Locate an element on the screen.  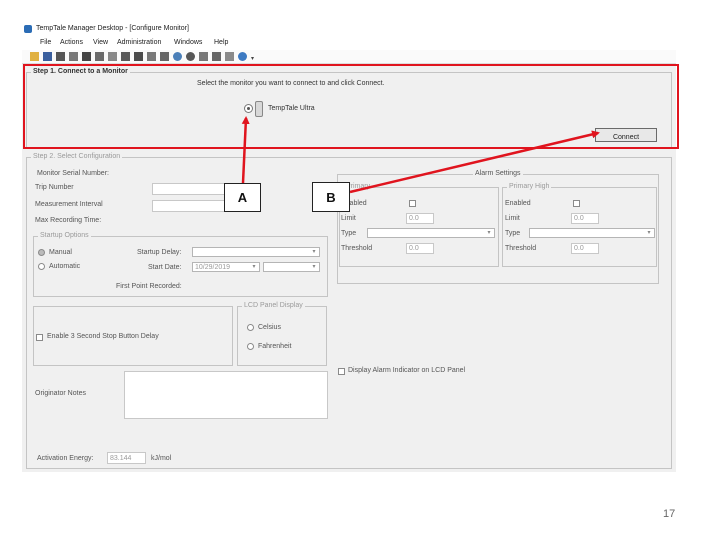
menu-windows: Windows is located at coordinates (188, 42).